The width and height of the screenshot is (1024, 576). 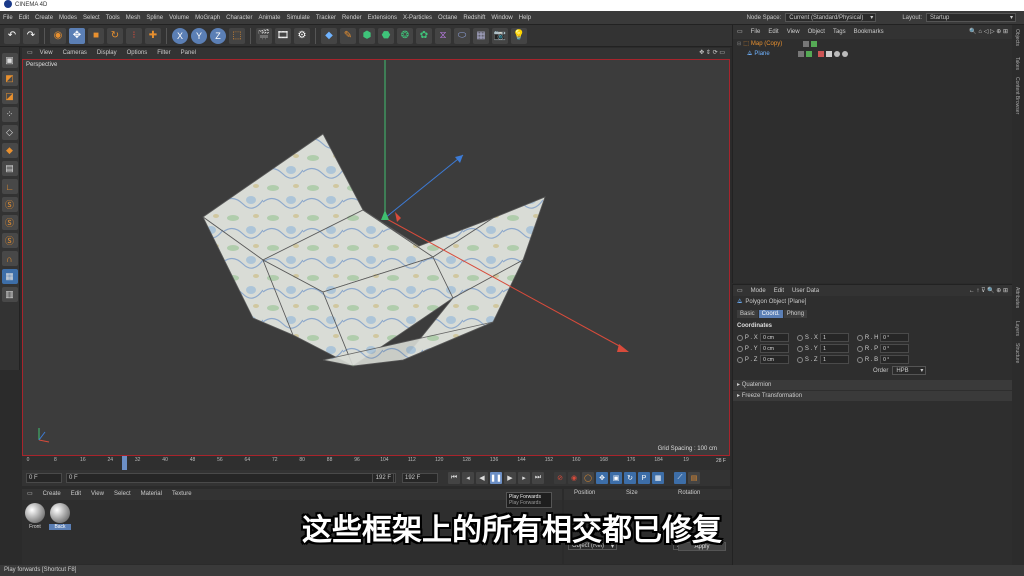 What do you see at coordinates (443, 35) in the screenshot?
I see `deformer-icon: ⧖` at bounding box center [443, 35].